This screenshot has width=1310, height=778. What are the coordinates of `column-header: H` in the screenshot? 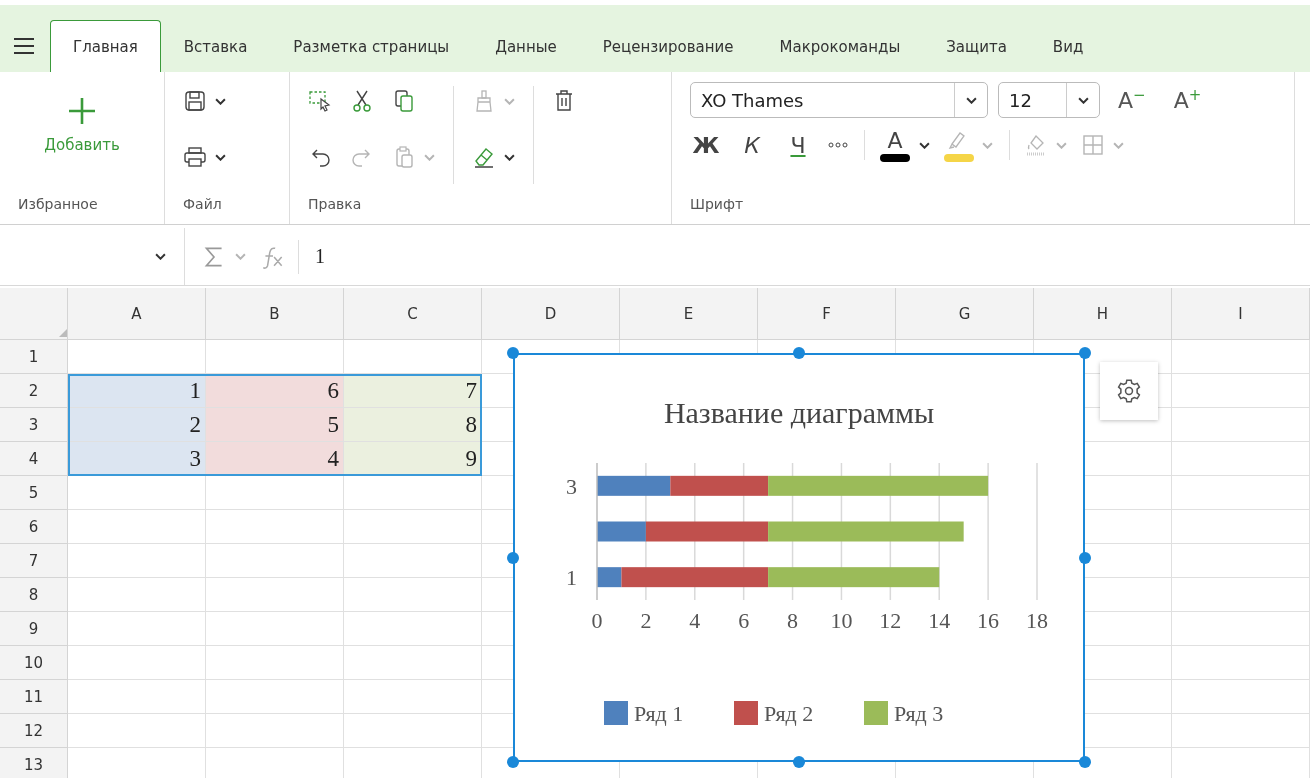 It's located at (1103, 314).